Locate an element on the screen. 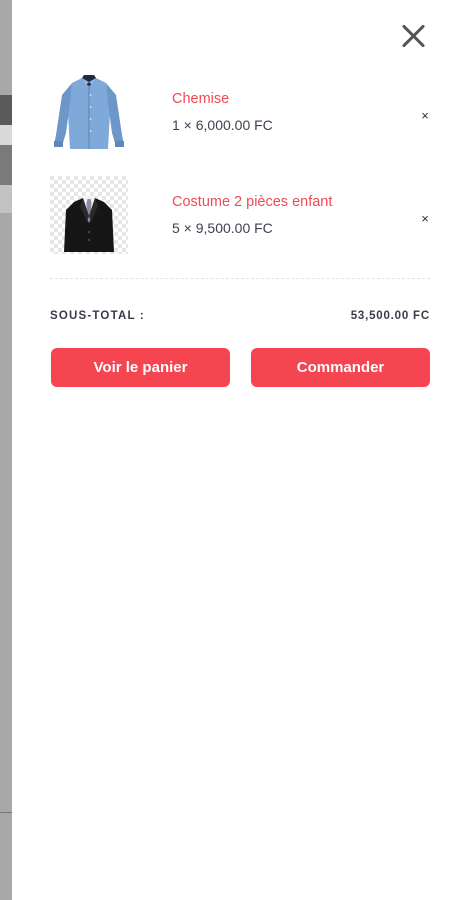  product-image-suit is located at coordinates (89, 215).